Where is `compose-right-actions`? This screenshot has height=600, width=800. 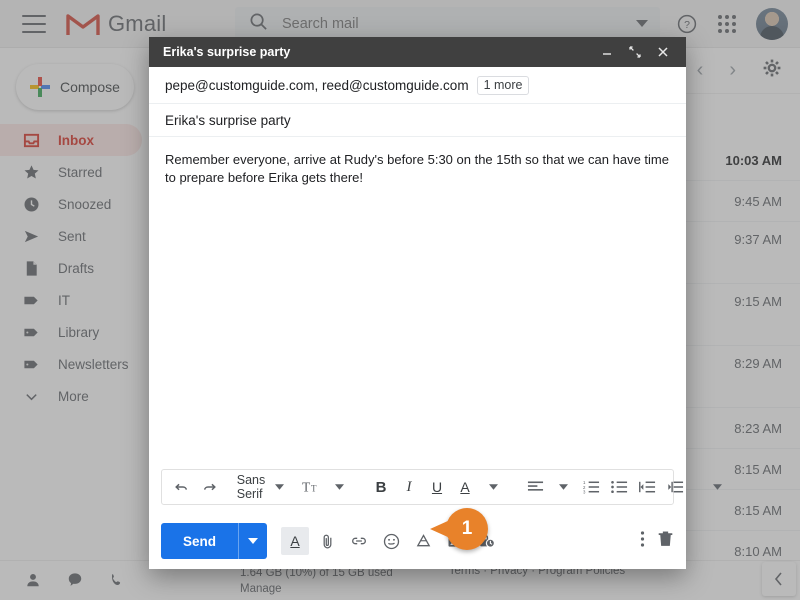
compose-right-actions is located at coordinates (657, 541).